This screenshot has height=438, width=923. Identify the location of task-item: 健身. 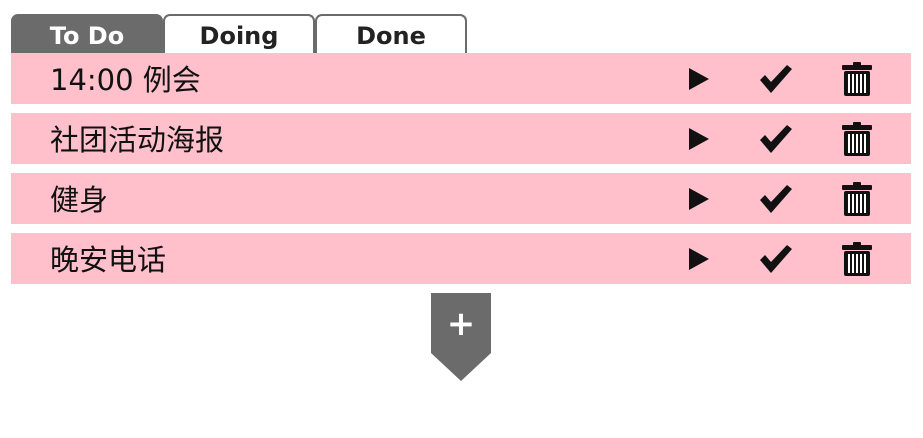
(461, 198).